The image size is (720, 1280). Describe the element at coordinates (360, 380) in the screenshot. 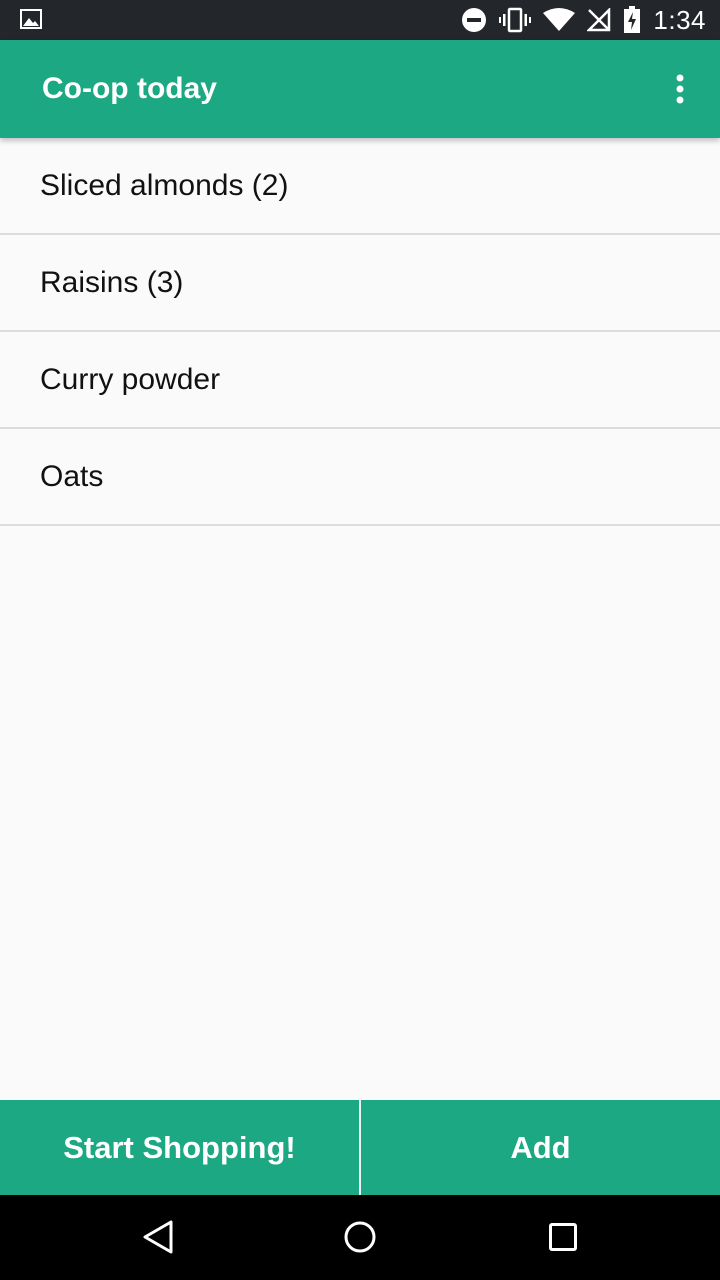

I see `list-item: Curry powder` at that location.